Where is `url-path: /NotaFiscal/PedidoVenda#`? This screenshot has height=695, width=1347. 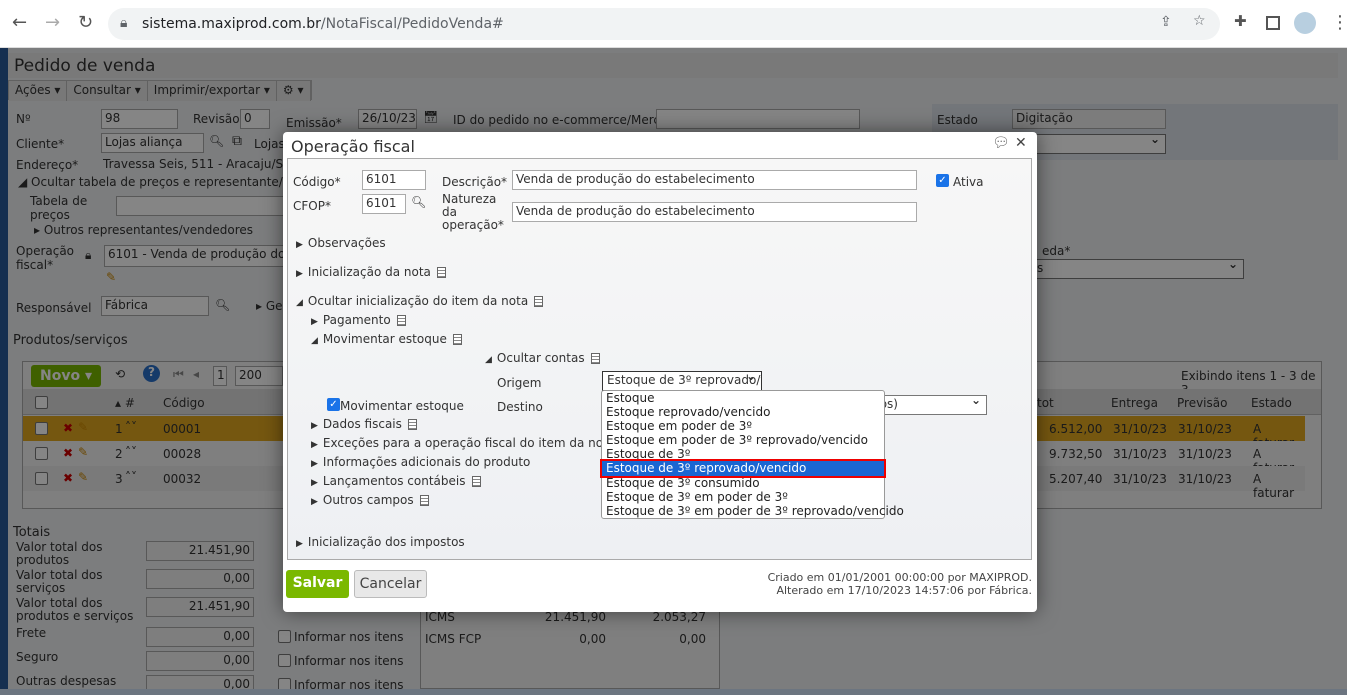
url-path: /NotaFiscal/PedidoVenda# is located at coordinates (412, 24).